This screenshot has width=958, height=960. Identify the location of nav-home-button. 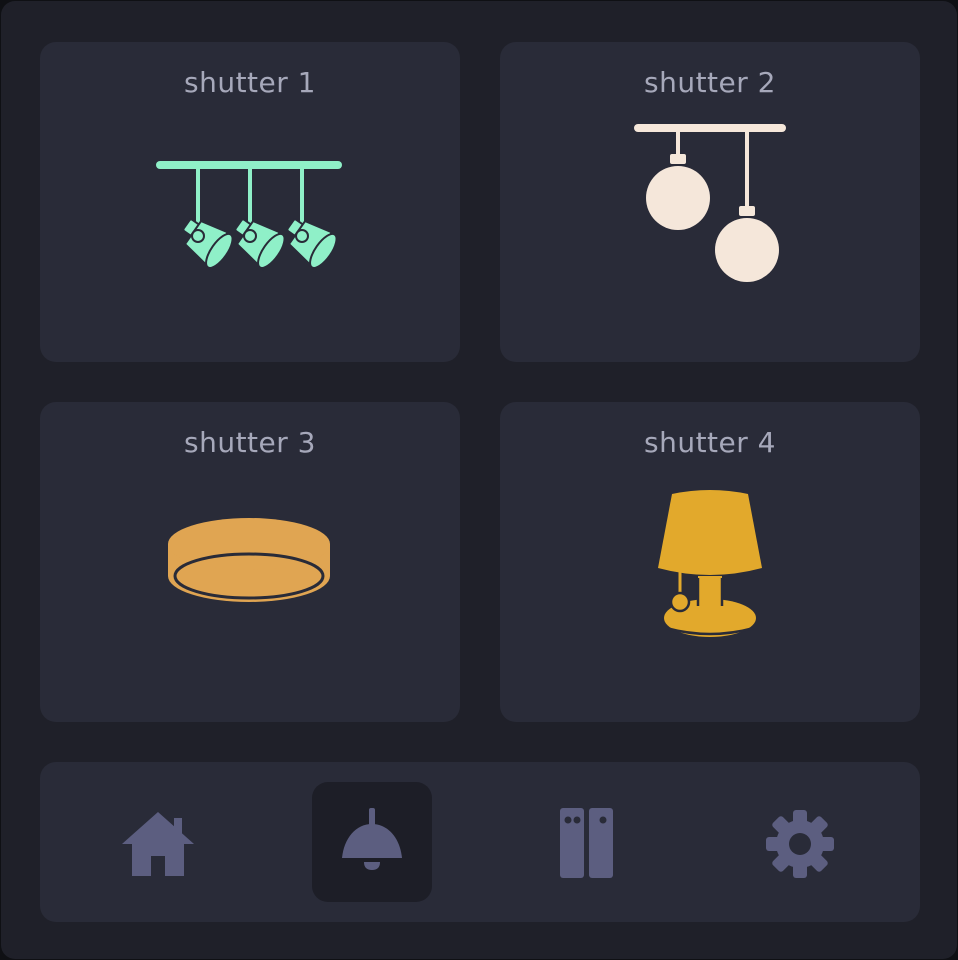
(158, 842).